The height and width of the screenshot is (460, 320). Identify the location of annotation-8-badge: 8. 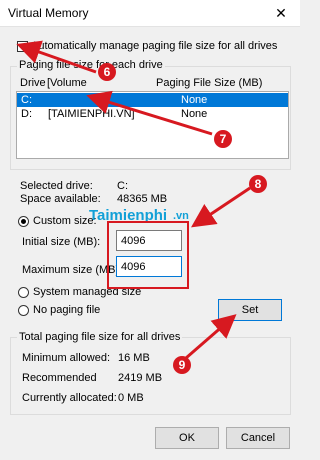
(258, 184).